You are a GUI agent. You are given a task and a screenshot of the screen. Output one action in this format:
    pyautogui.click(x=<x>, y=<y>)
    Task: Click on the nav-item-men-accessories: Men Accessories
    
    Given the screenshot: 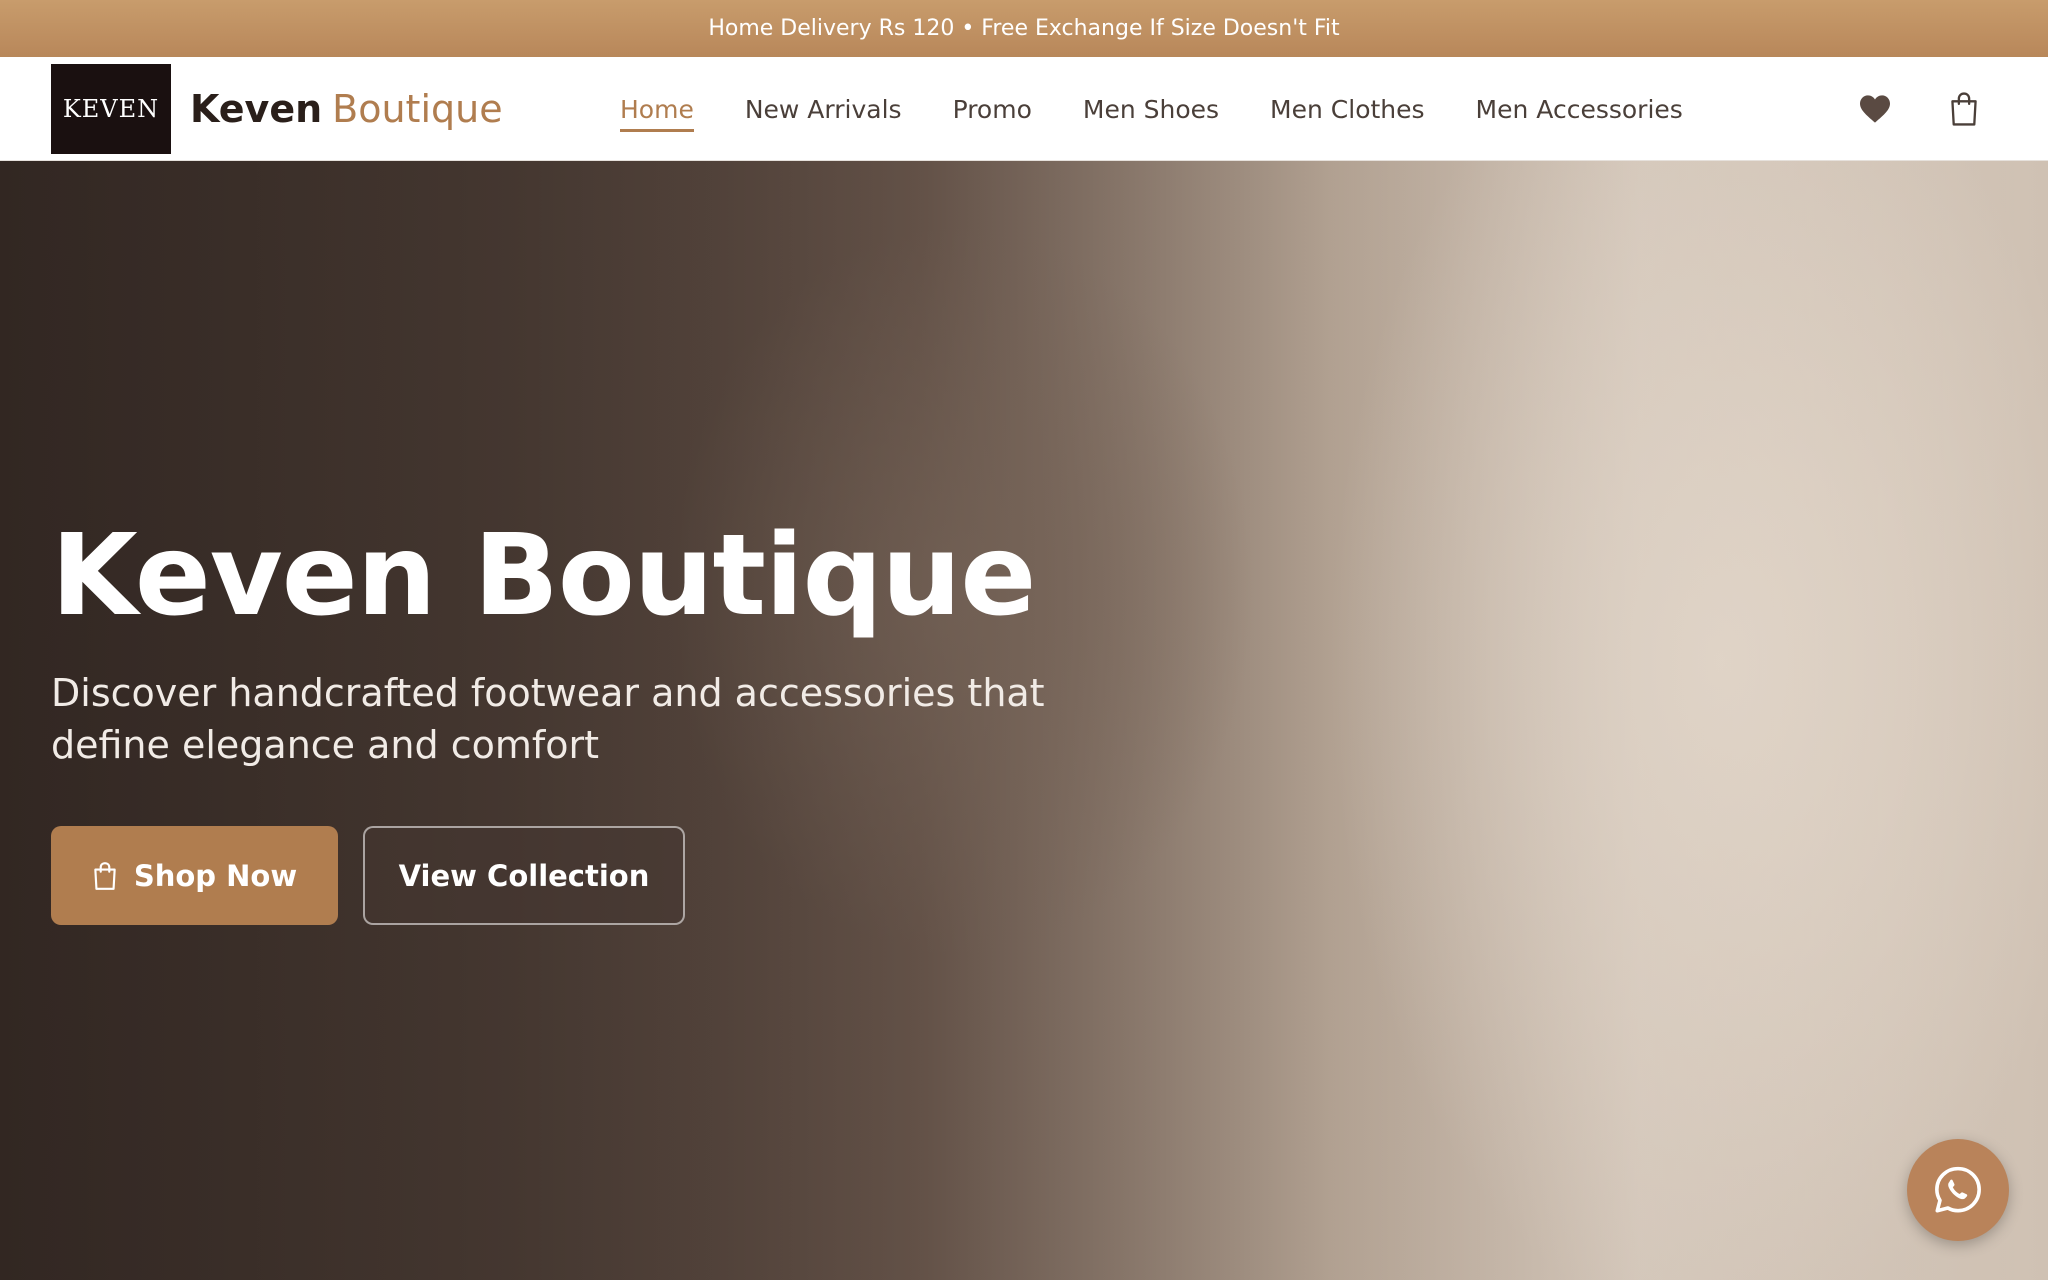 What is the action you would take?
    pyautogui.click(x=1579, y=109)
    